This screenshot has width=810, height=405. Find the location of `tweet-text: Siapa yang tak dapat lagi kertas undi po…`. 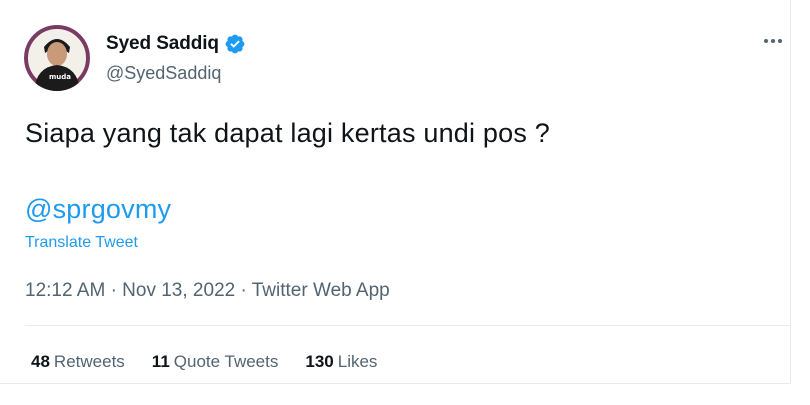

tweet-text: Siapa yang tak dapat lagi kertas undi po… is located at coordinates (287, 133).